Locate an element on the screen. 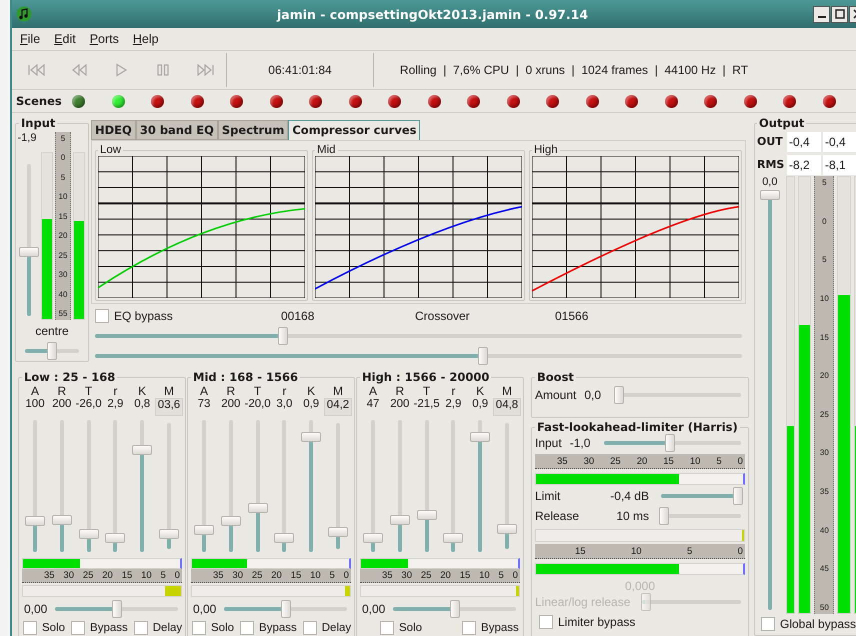 The width and height of the screenshot is (856, 636). menu-item: Edit is located at coordinates (65, 39).